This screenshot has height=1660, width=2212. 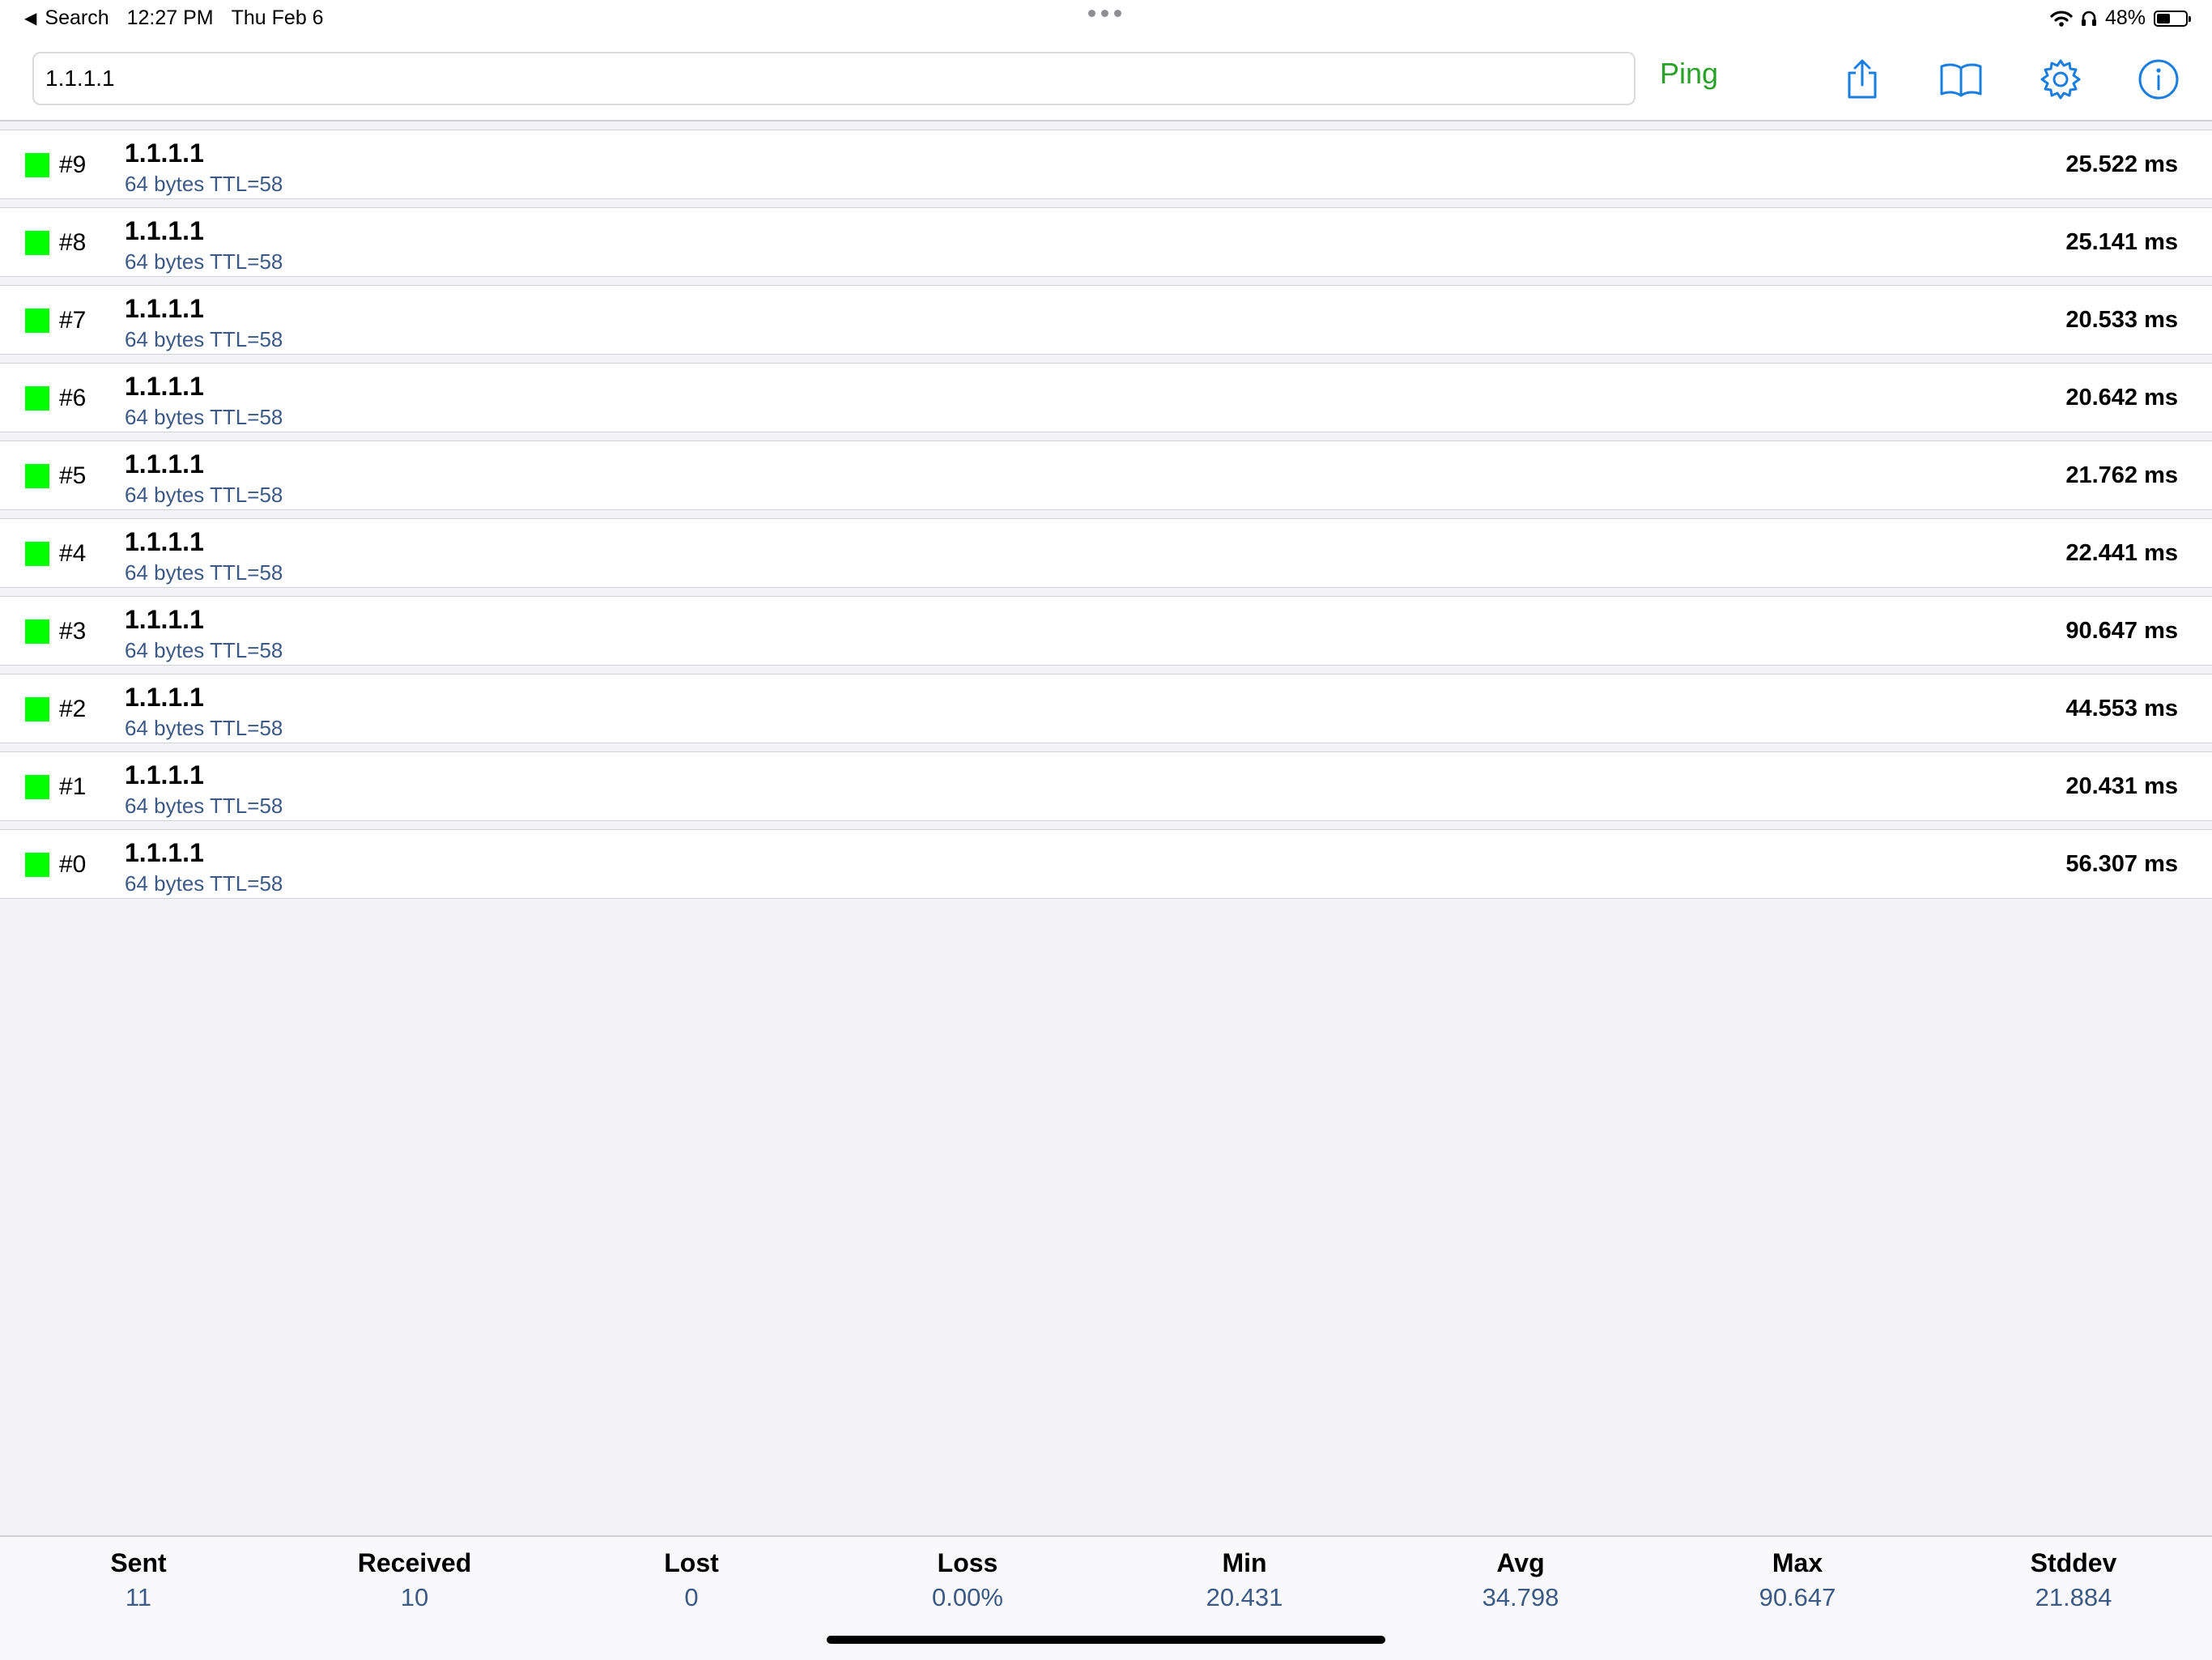 I want to click on result-row: #5 1.1.1.1 64 bytes TTL=58 21.762 ms, so click(x=1106, y=475).